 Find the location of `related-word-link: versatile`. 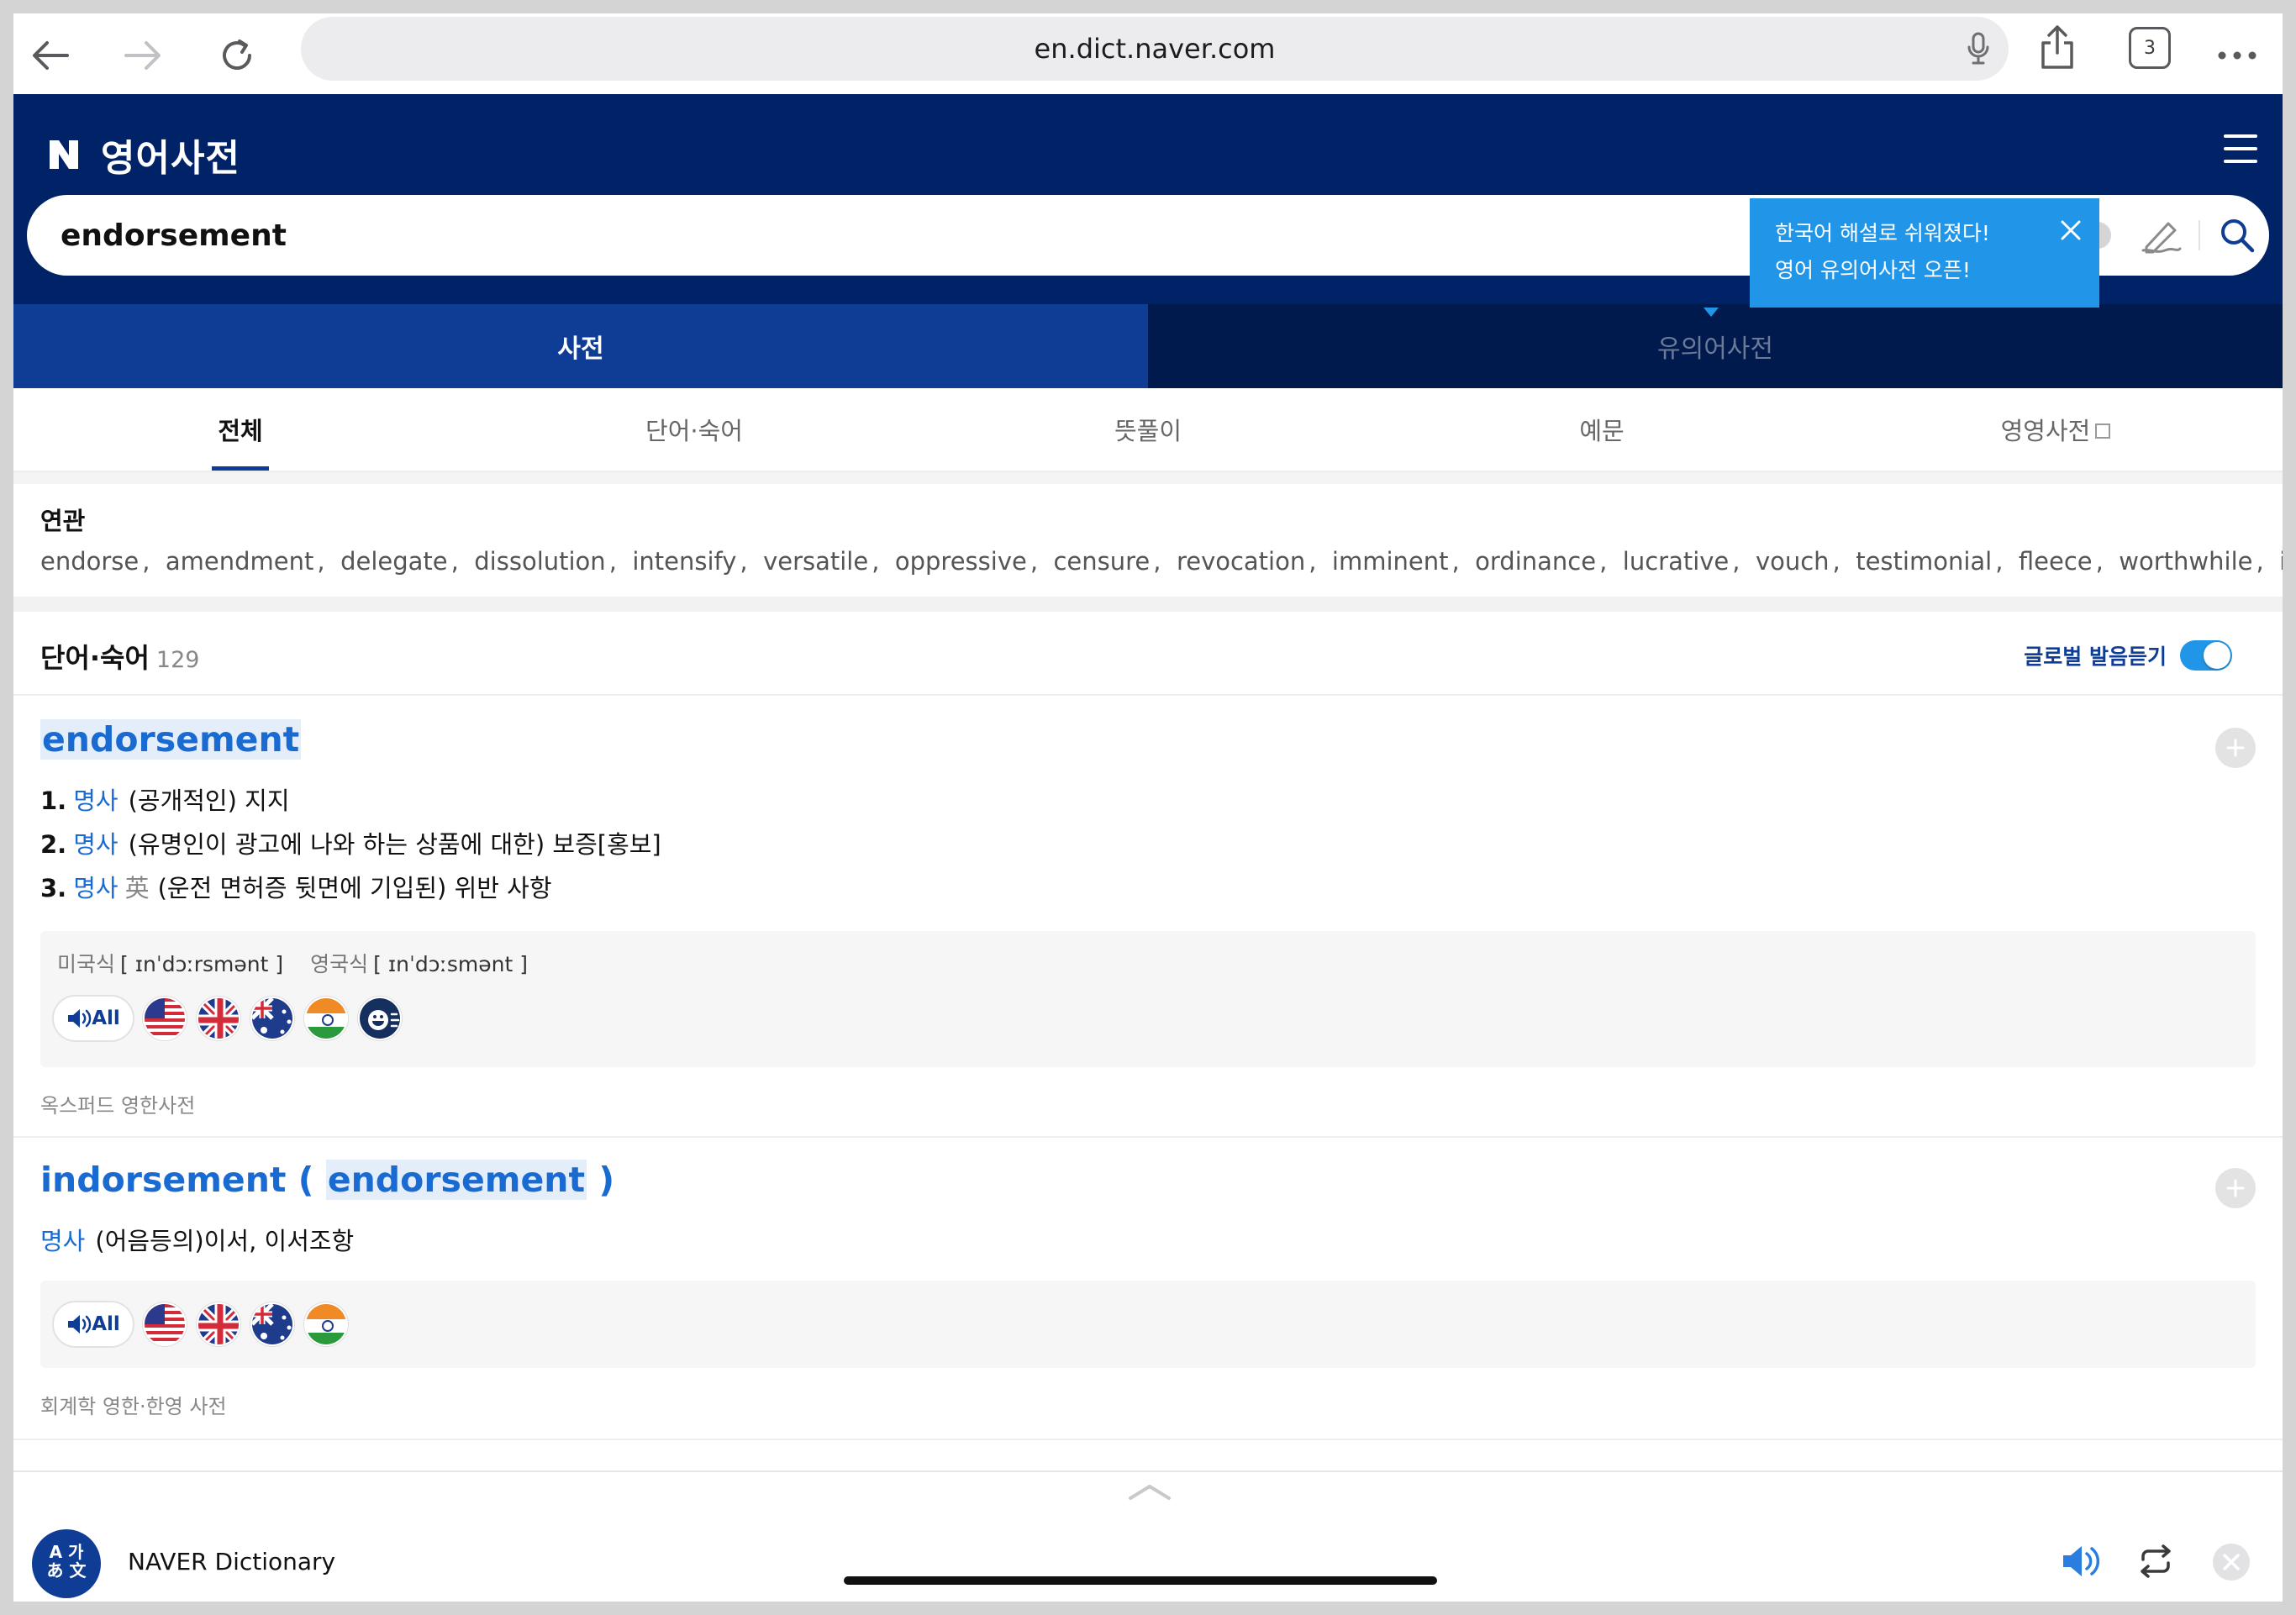

related-word-link: versatile is located at coordinates (816, 562).